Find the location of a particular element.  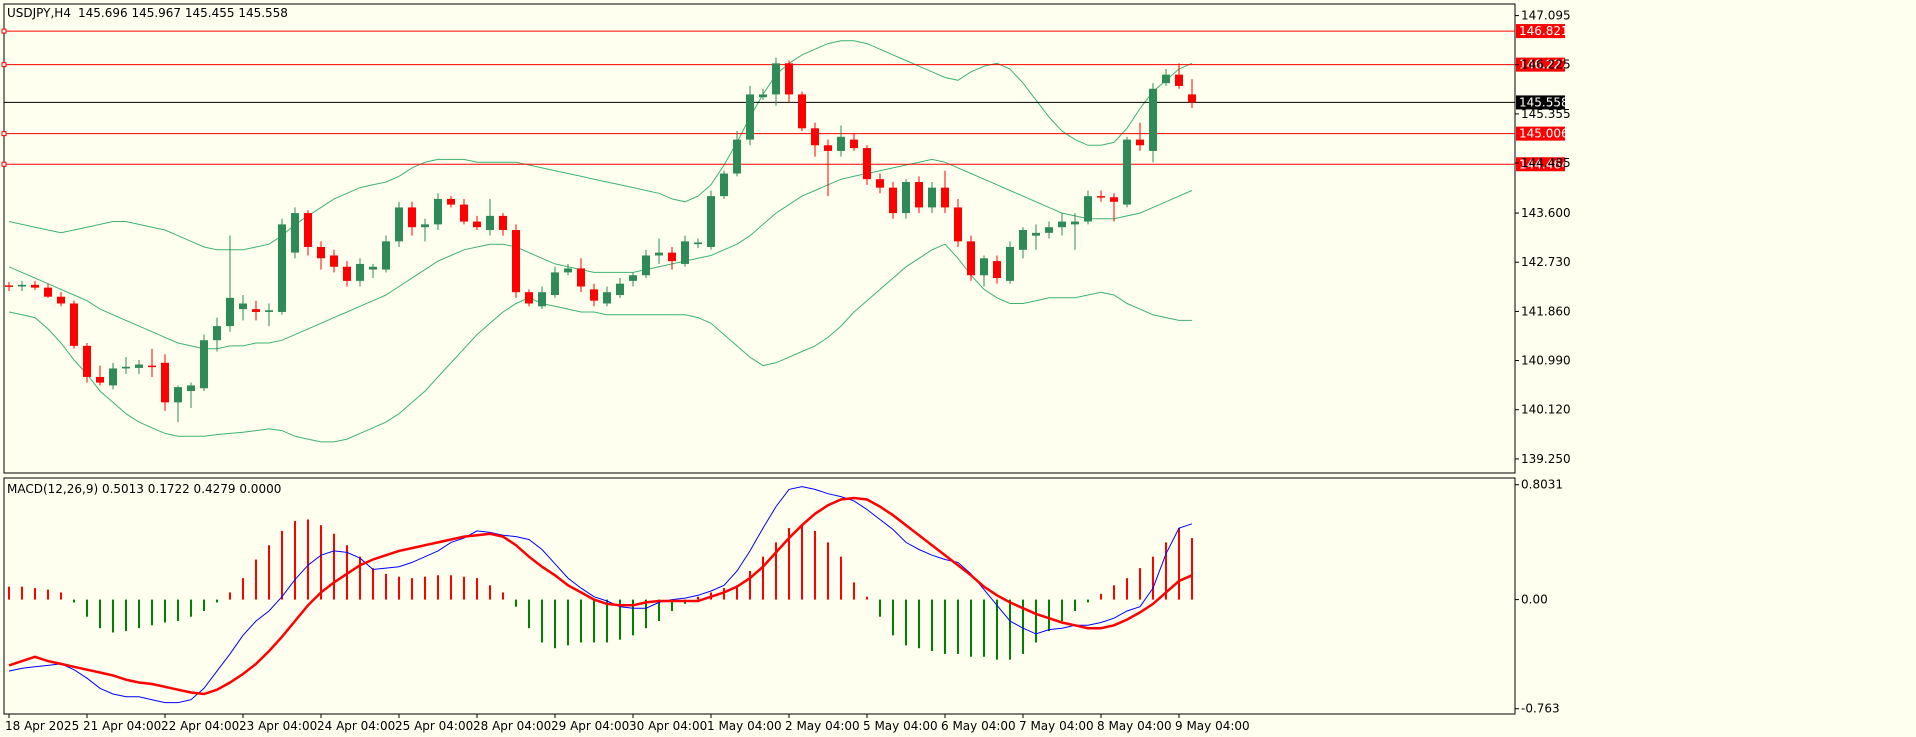

time-label: 8 May 04:00 is located at coordinates (1134, 726).